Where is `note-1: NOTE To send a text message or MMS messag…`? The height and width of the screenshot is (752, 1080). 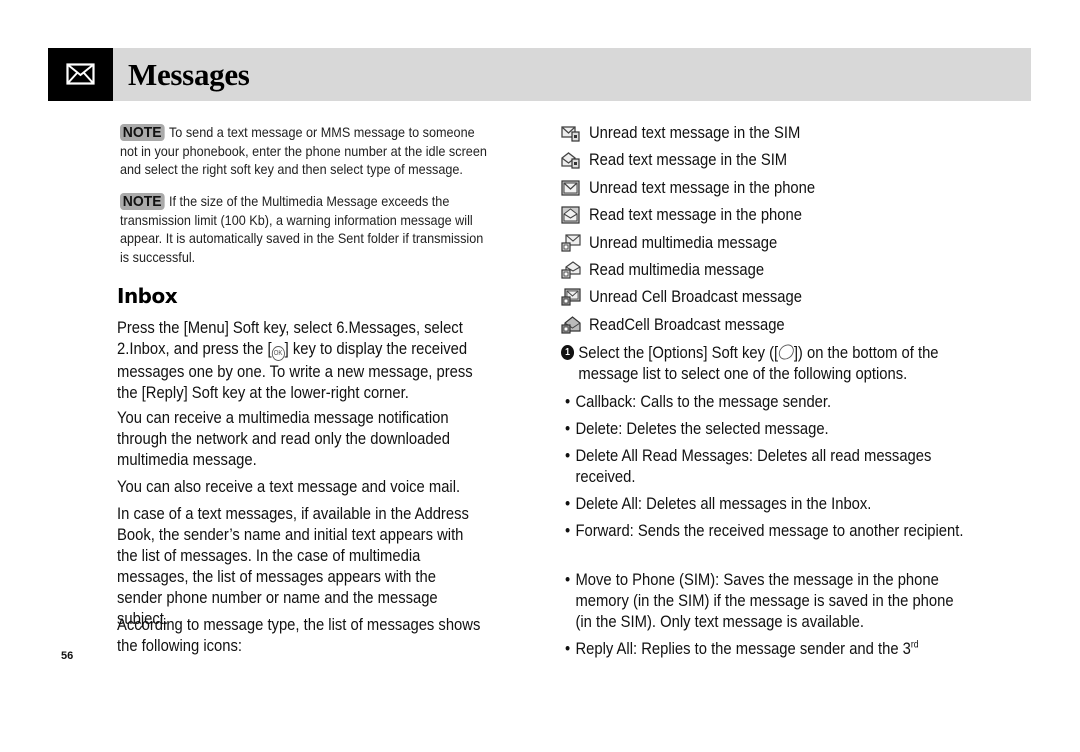 note-1: NOTE To send a text message or MMS messag… is located at coordinates (303, 152).